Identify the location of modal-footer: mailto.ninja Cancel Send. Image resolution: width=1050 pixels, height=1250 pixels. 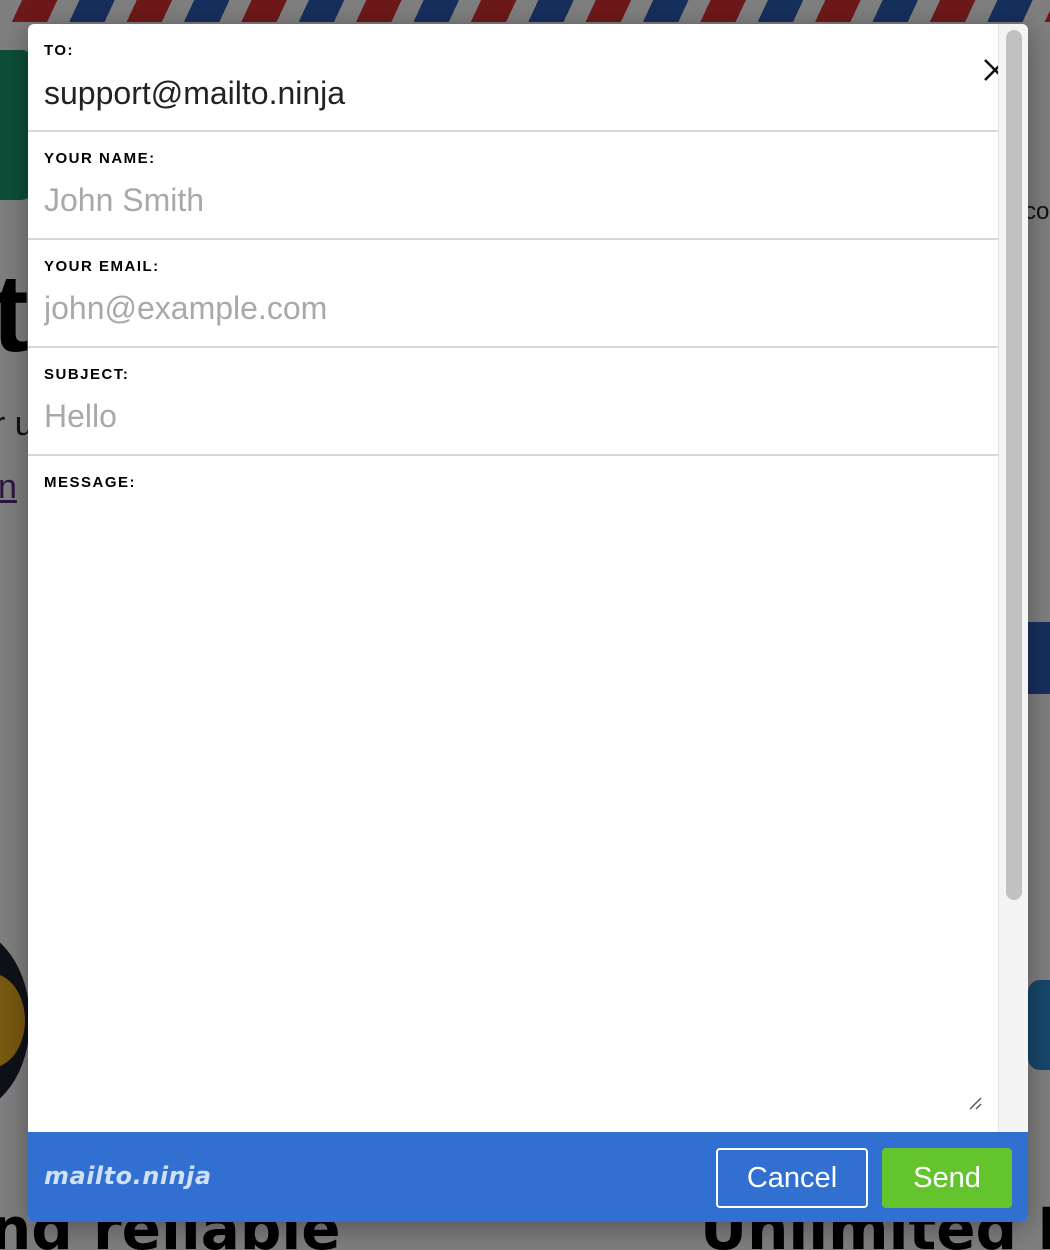
(528, 1177).